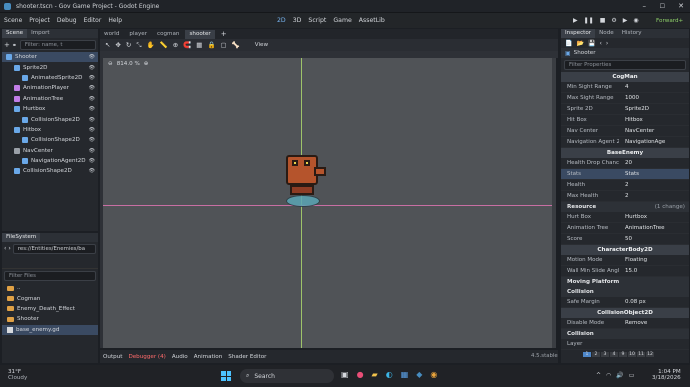 The width and height of the screenshot is (690, 387). I want to click on volume-icon: 🔊, so click(619, 375).